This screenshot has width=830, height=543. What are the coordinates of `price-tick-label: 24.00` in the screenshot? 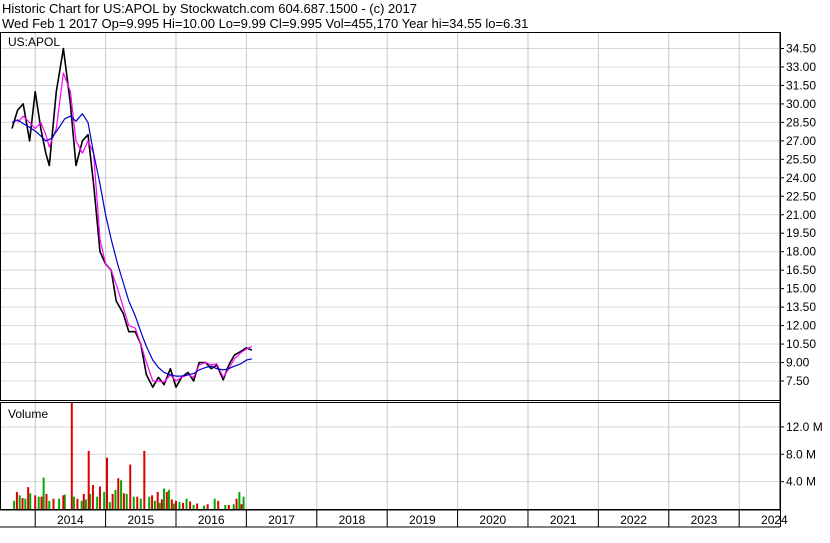 It's located at (801, 178).